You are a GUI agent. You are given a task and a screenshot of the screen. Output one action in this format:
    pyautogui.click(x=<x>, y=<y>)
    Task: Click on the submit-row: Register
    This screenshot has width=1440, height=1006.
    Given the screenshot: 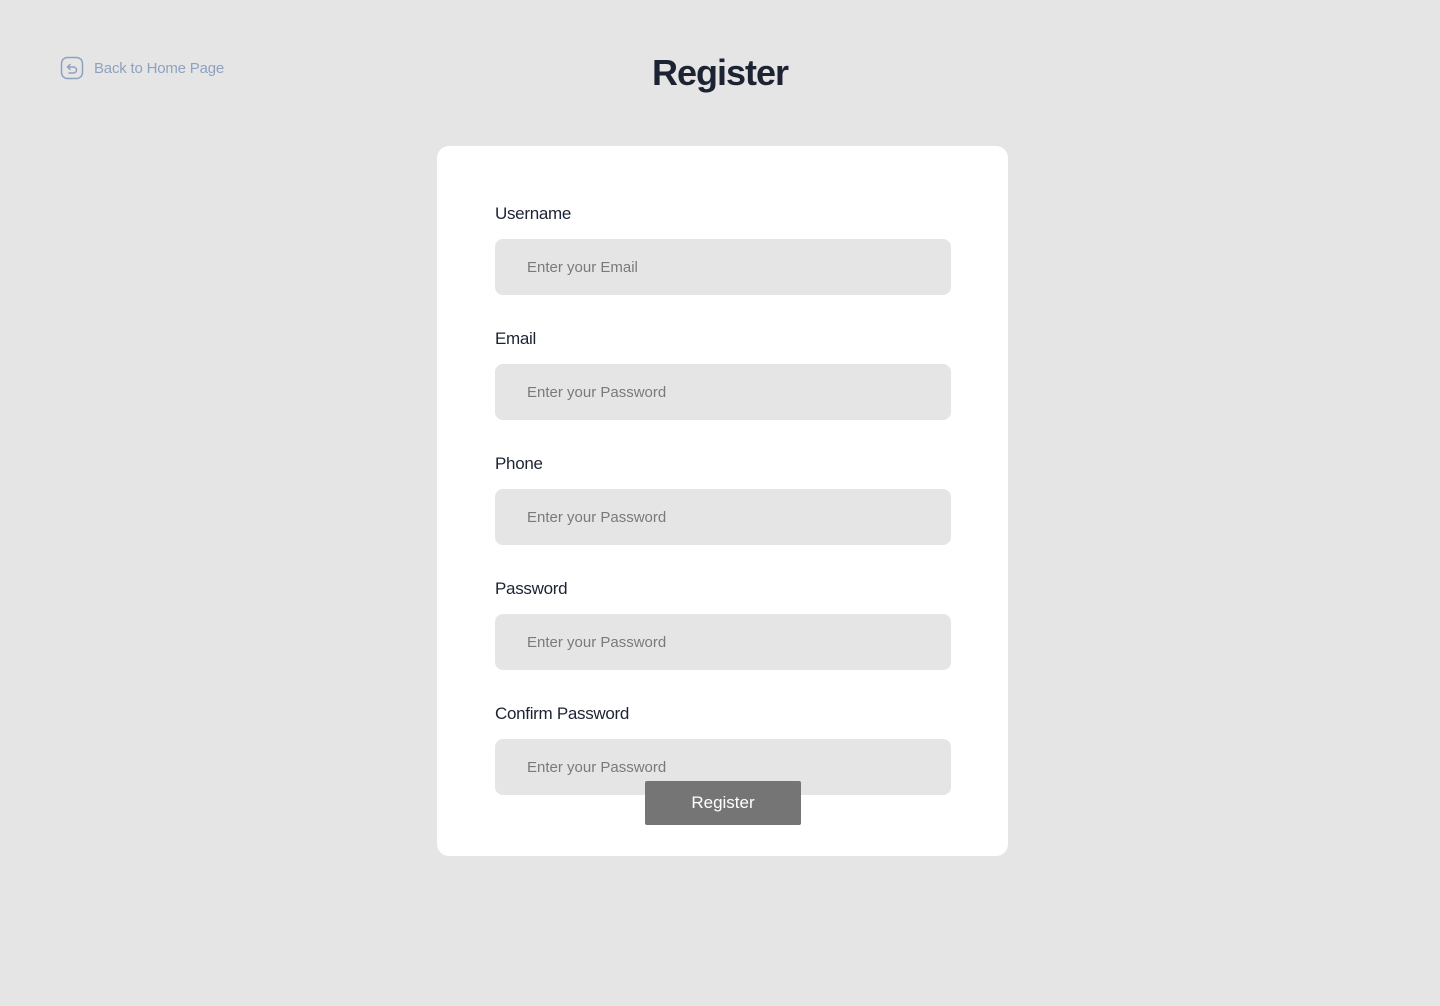 What is the action you would take?
    pyautogui.click(x=722, y=803)
    